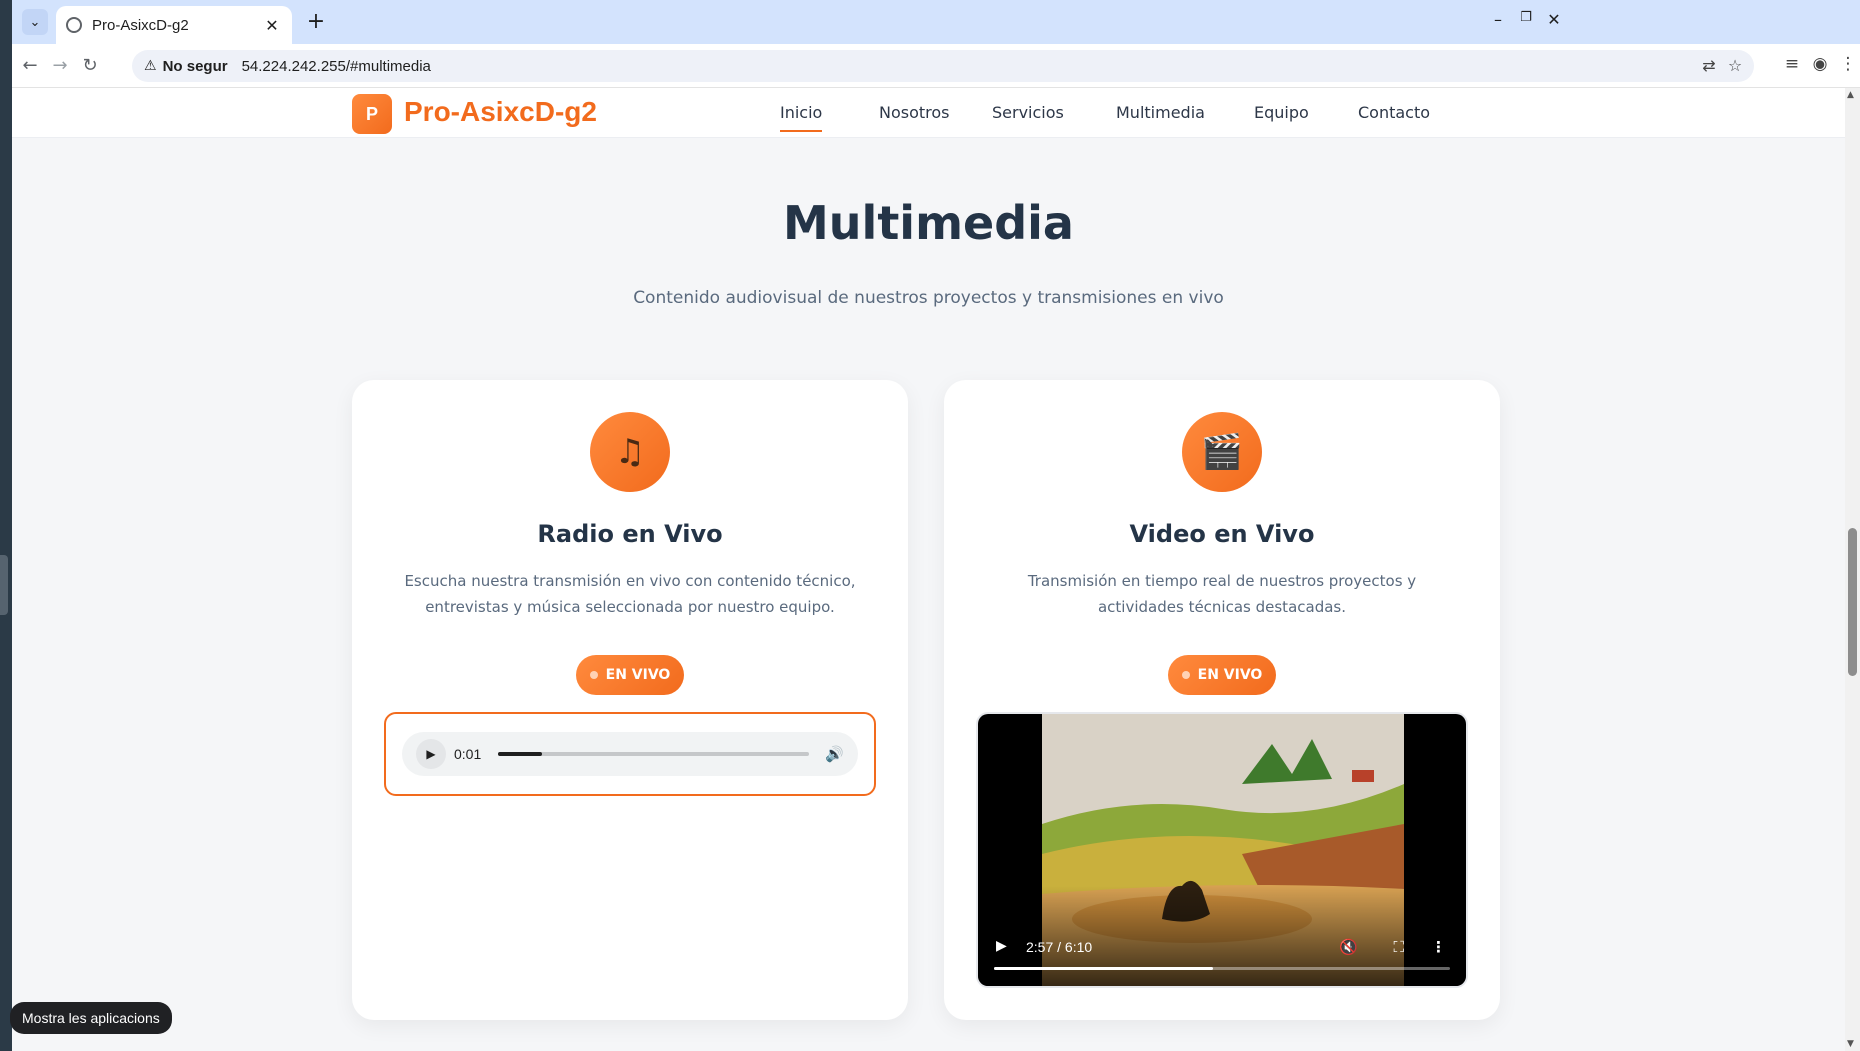  What do you see at coordinates (316, 22) in the screenshot?
I see `new-tab-button: +` at bounding box center [316, 22].